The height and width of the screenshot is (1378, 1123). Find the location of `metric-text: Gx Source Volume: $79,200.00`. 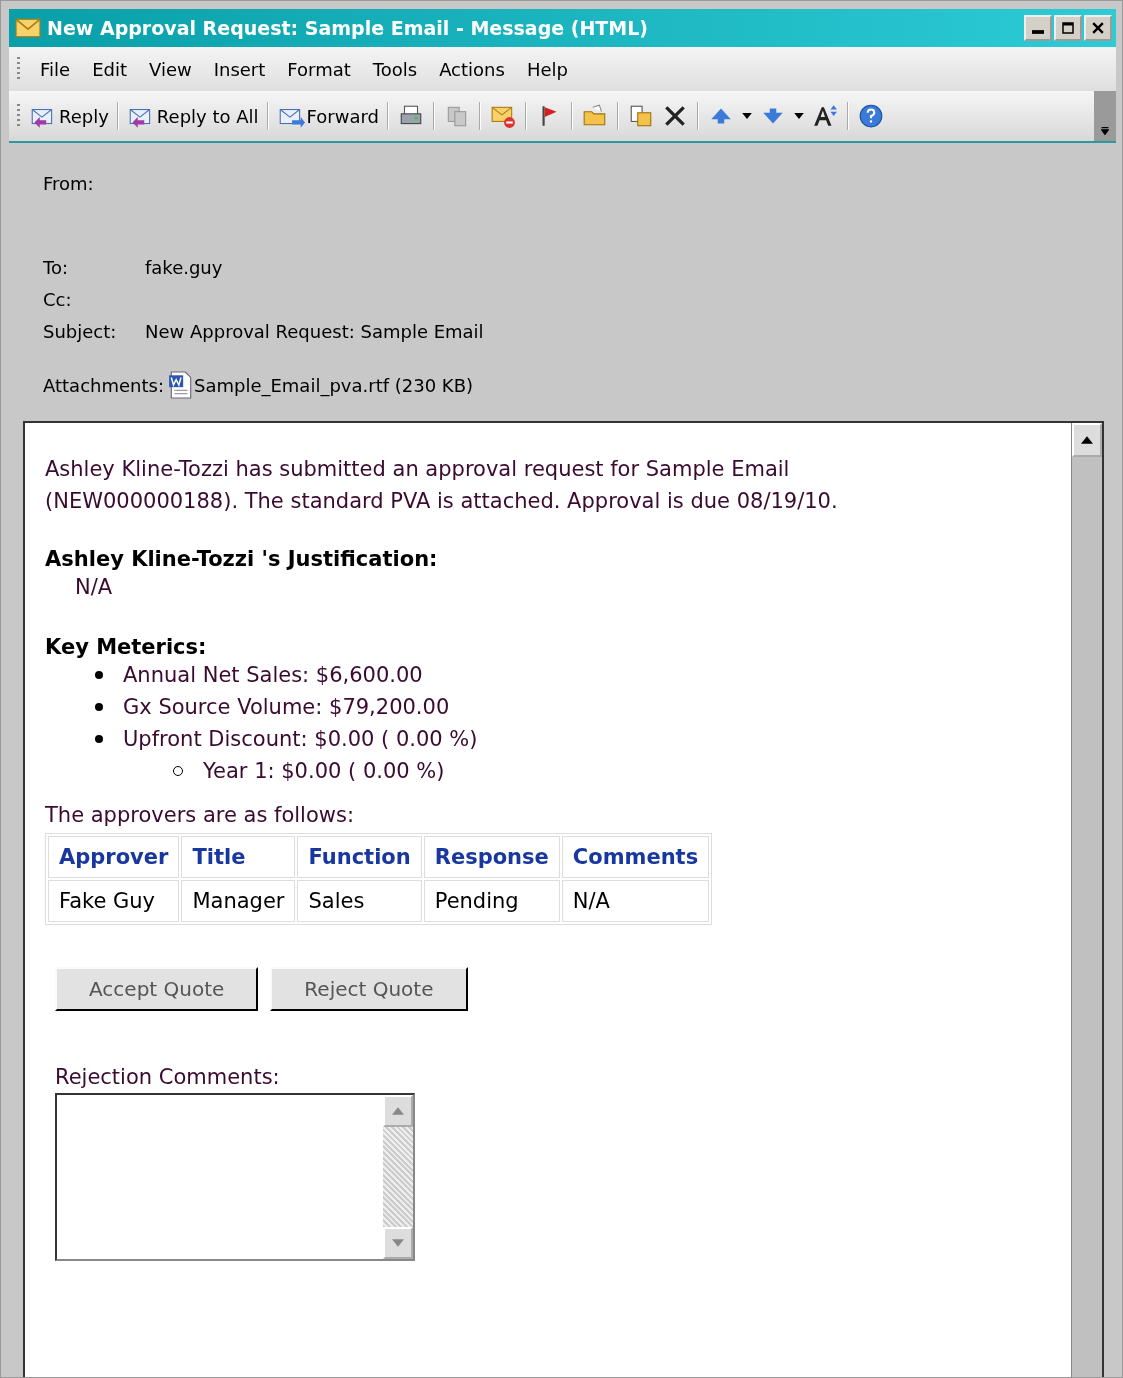

metric-text: Gx Source Volume: $79,200.00 is located at coordinates (286, 707).